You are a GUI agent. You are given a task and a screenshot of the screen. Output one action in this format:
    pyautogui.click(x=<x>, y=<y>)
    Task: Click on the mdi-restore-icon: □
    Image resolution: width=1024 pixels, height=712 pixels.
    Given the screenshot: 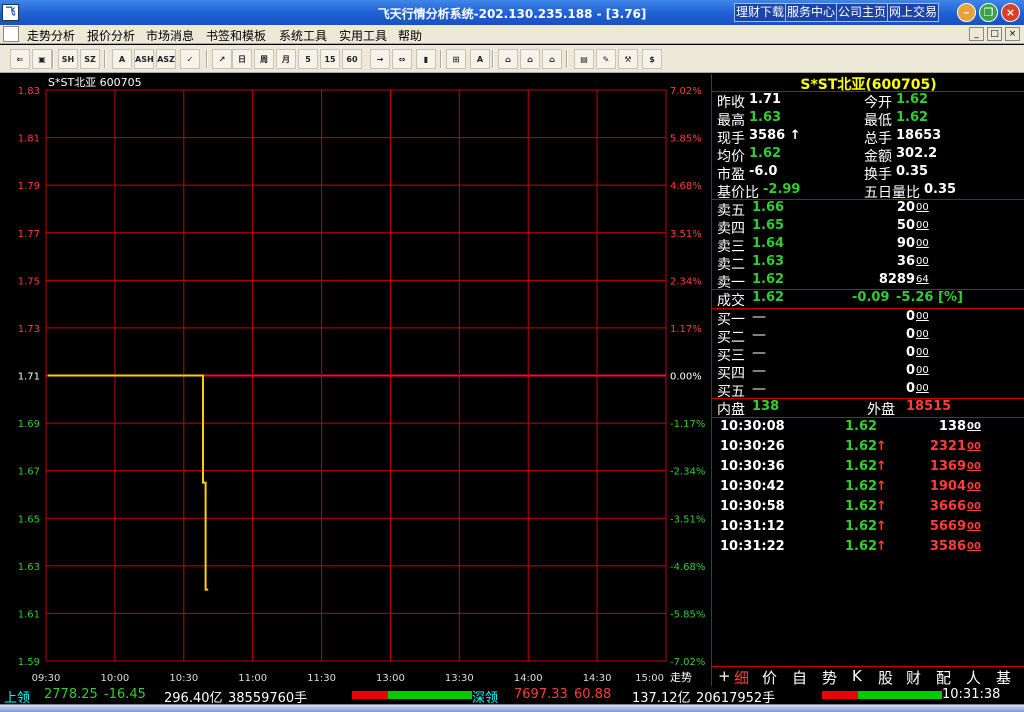 What is the action you would take?
    pyautogui.click(x=994, y=34)
    